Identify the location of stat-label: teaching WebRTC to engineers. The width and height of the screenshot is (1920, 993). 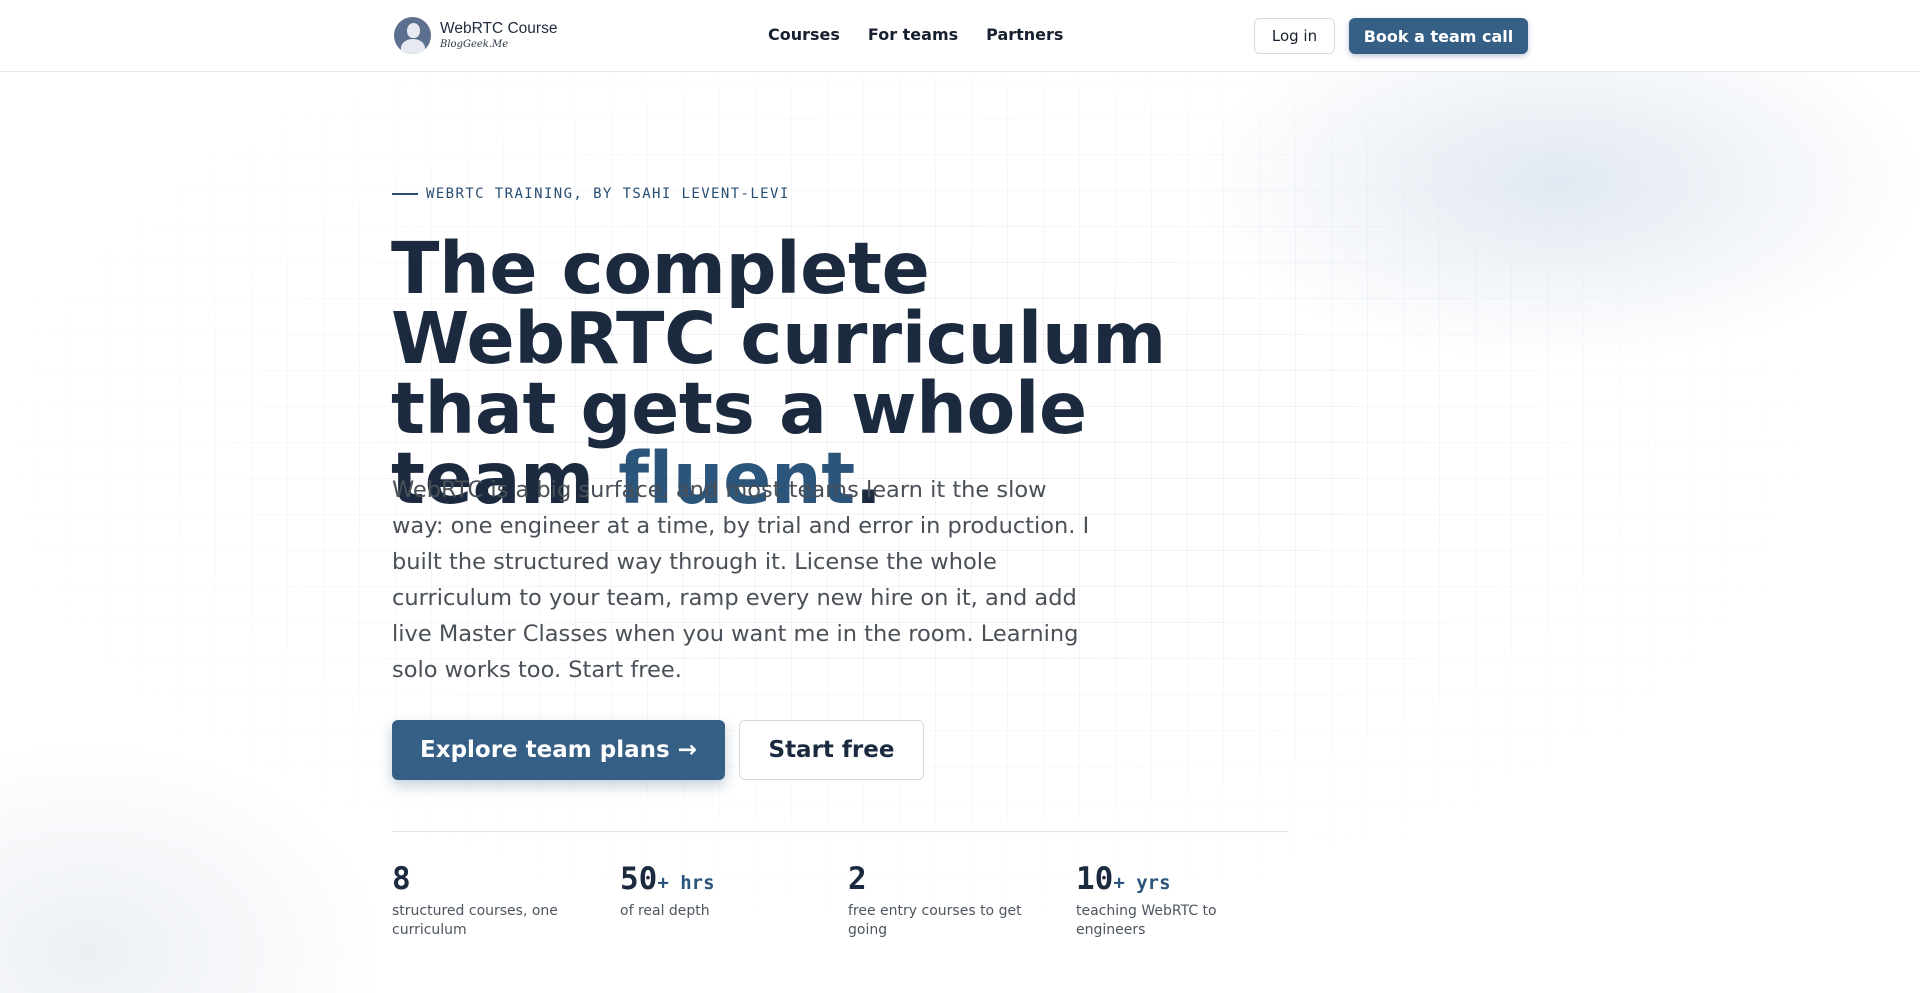
(1146, 920).